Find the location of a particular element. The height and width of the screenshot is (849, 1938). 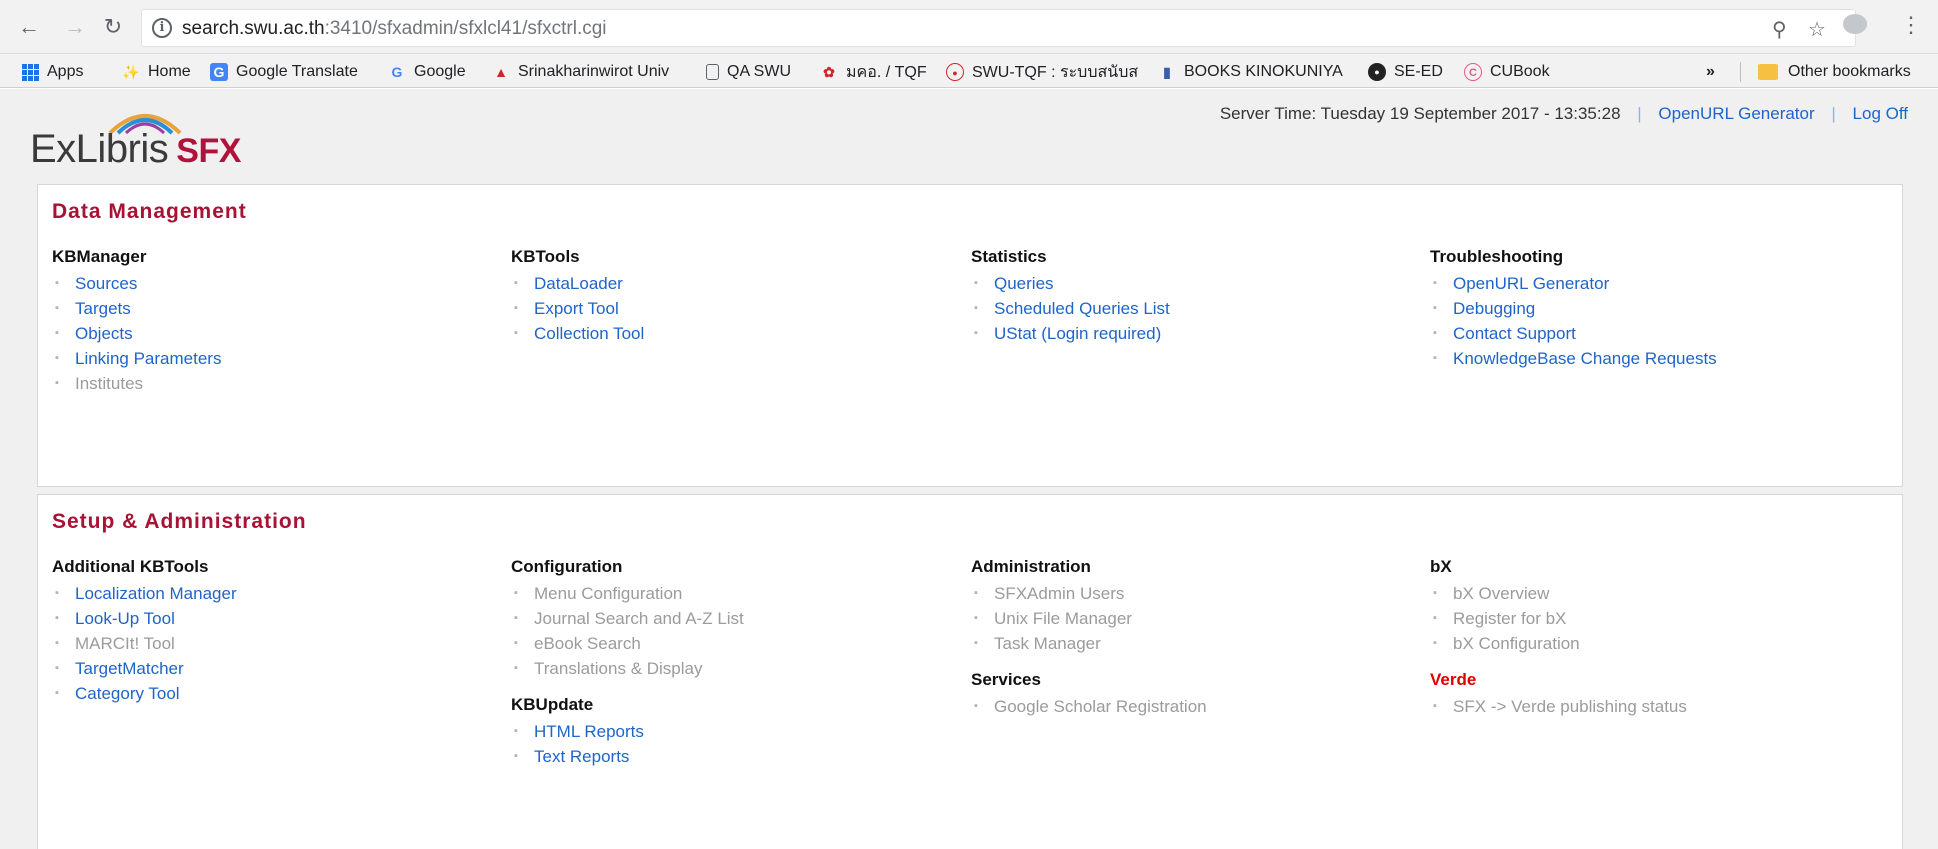

group-title: Administration is located at coordinates (1031, 566).